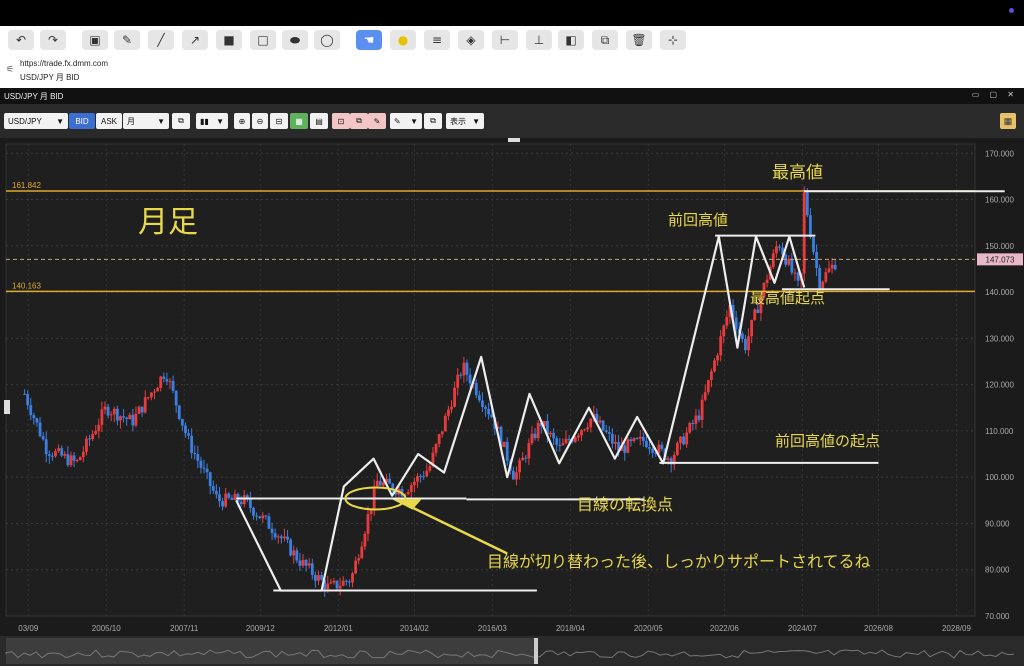 The height and width of the screenshot is (671, 1024). Describe the element at coordinates (21, 40) in the screenshot. I see `undo-button: ↶` at that location.